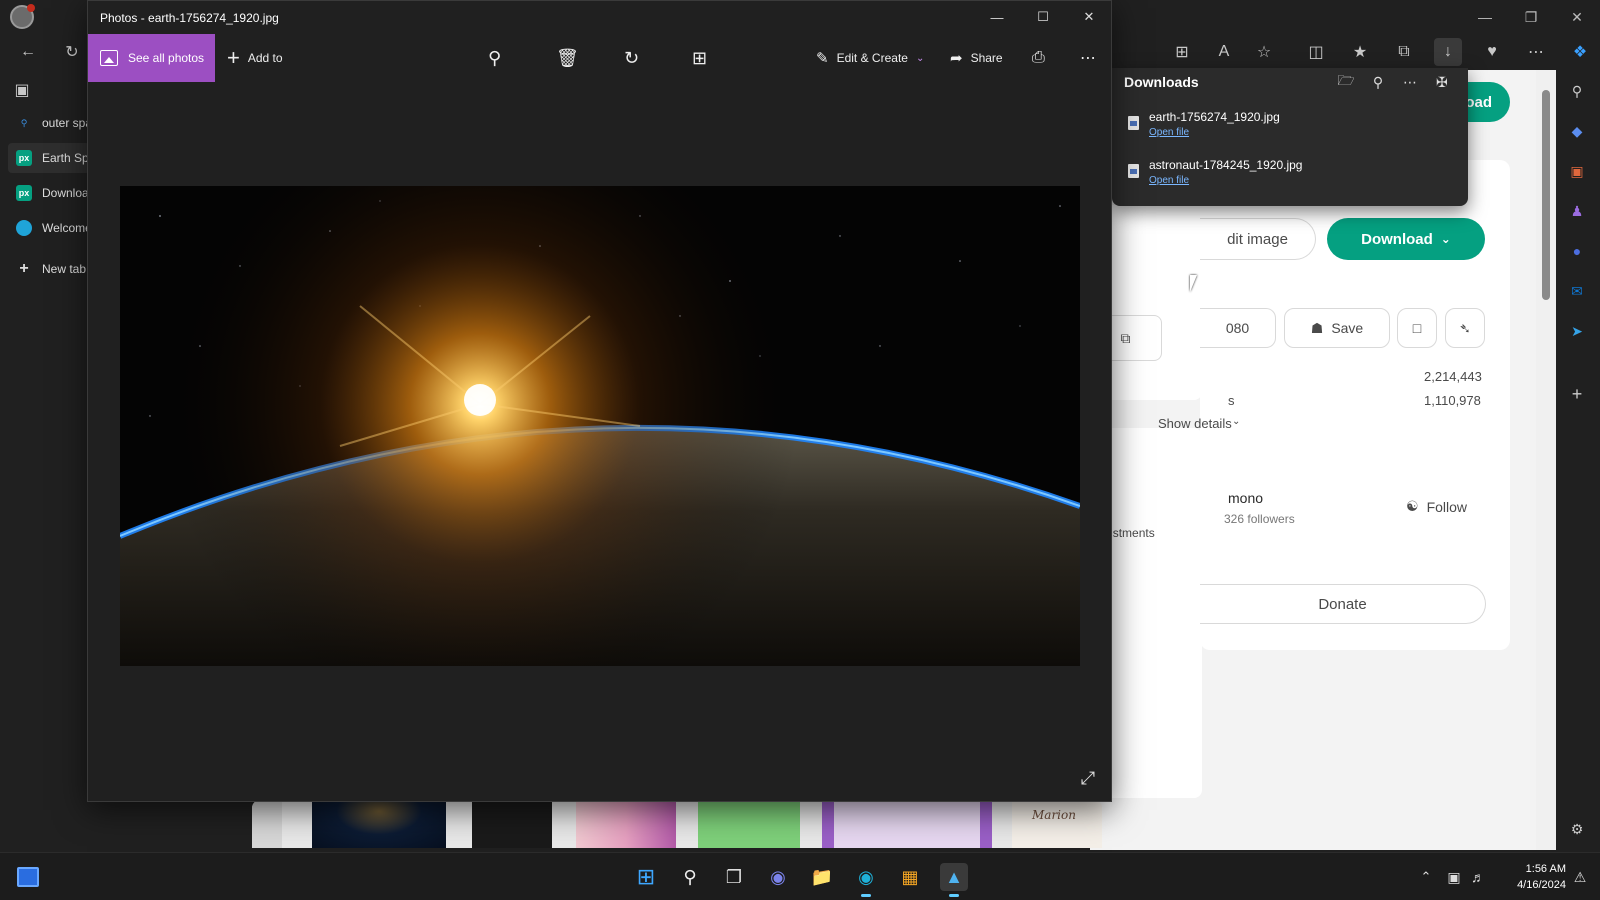  Describe the element at coordinates (1448, 52) in the screenshot. I see `downloads-icon: ↓` at that location.